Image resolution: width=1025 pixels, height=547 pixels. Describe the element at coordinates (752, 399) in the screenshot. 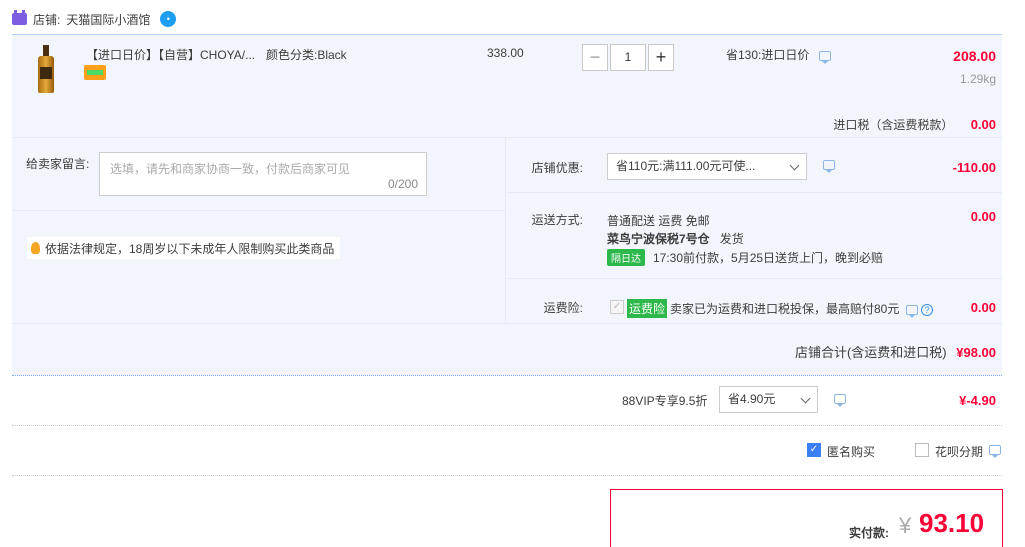

I see `vip-selected: 省4.90元` at that location.